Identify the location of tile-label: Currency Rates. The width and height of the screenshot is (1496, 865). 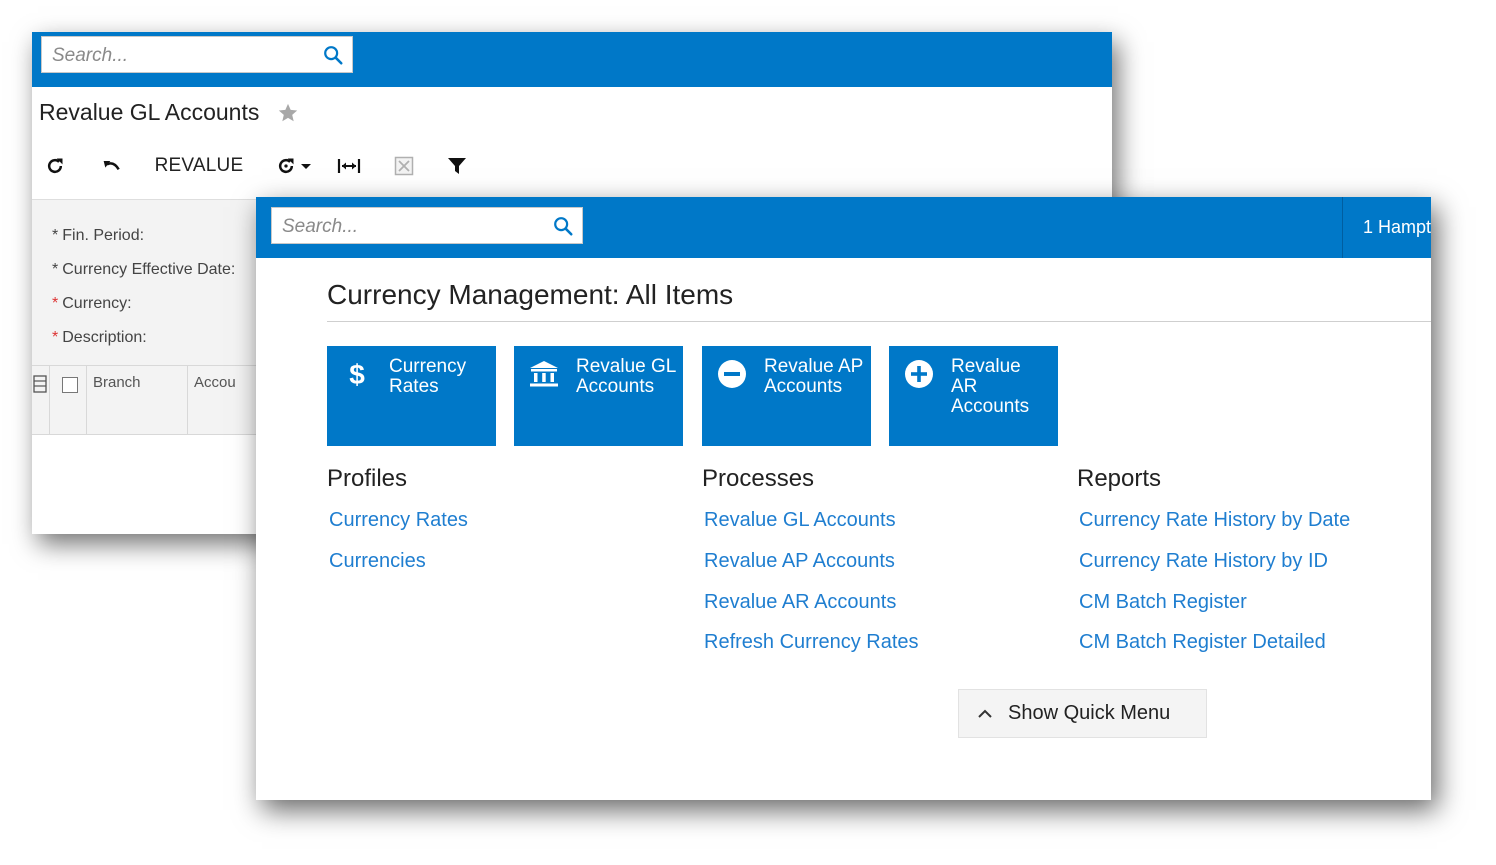
(428, 376).